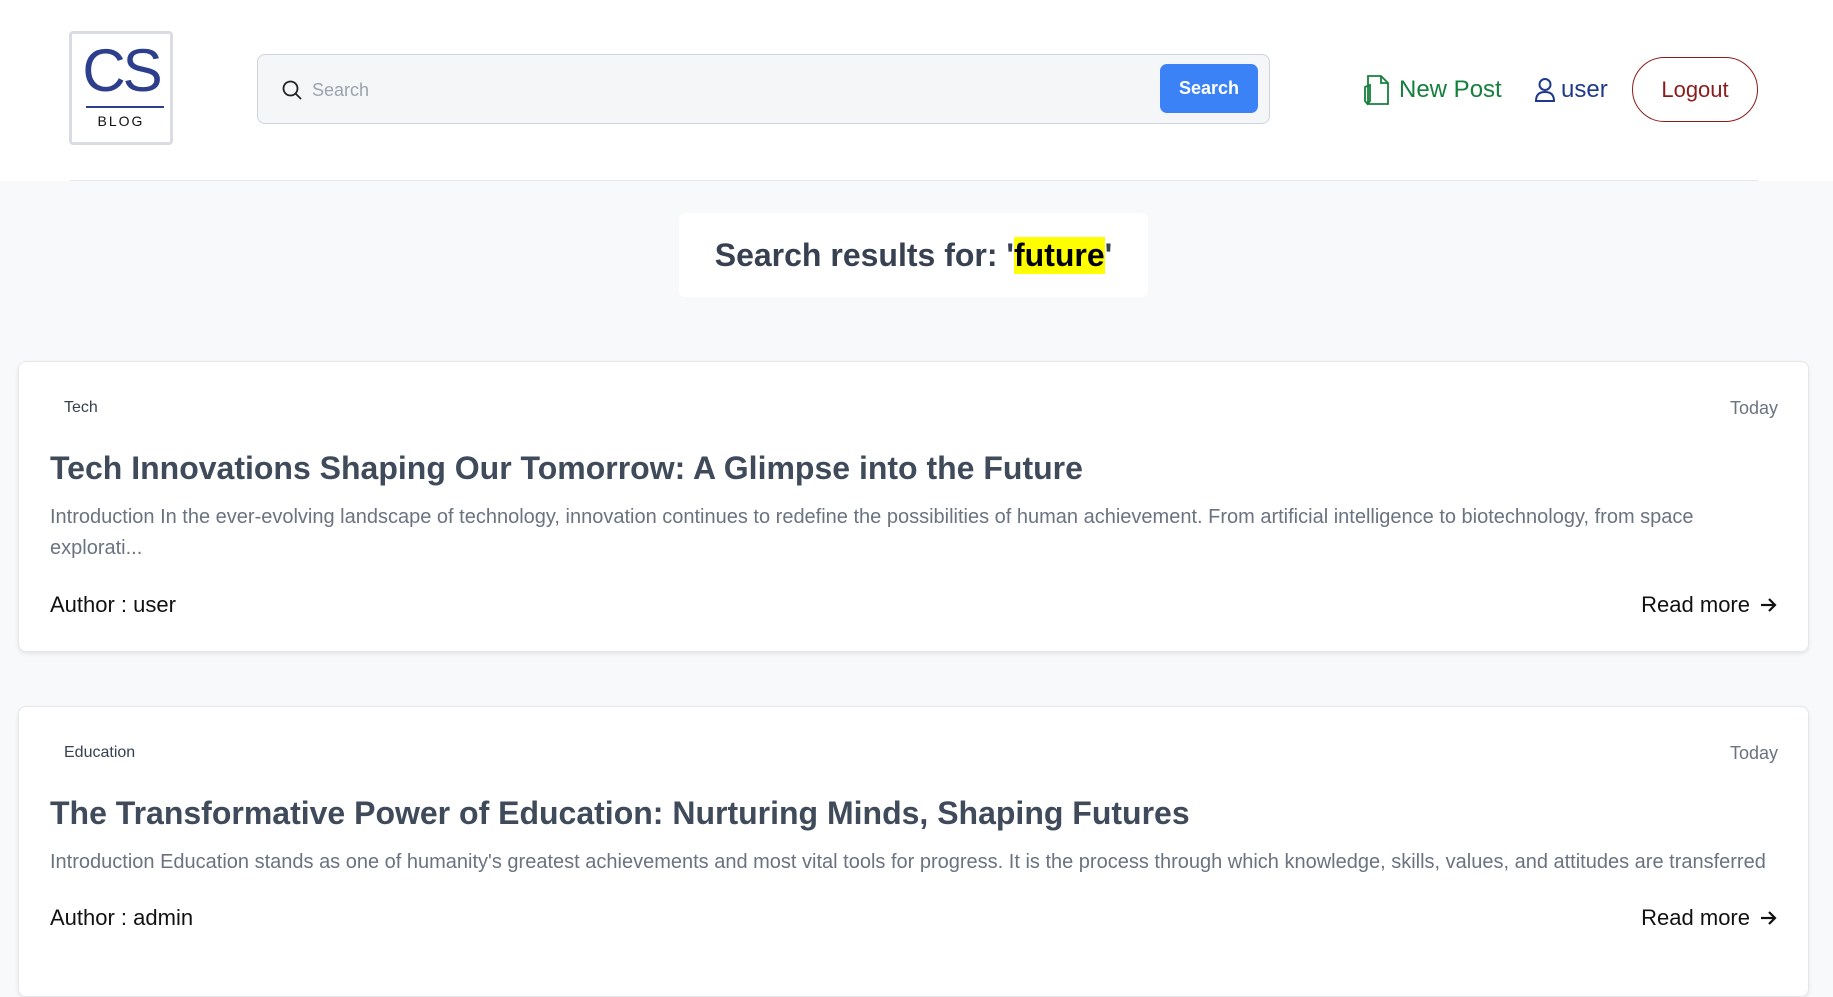  Describe the element at coordinates (122, 70) in the screenshot. I see `logo-text: CS` at that location.